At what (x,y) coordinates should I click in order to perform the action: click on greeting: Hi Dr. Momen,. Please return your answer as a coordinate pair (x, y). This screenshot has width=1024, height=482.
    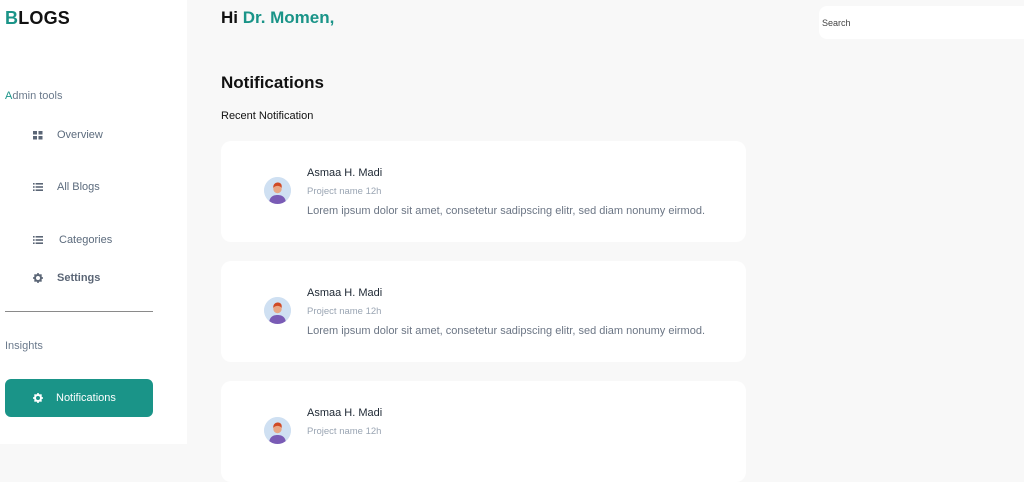
    Looking at the image, I should click on (277, 18).